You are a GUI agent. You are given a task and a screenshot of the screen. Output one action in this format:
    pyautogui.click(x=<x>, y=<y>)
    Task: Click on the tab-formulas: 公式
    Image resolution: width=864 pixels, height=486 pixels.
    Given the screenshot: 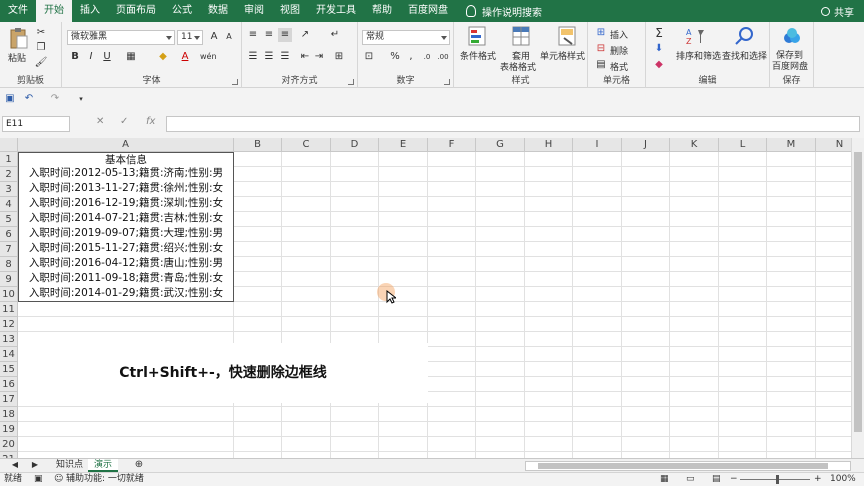 What is the action you would take?
    pyautogui.click(x=182, y=11)
    